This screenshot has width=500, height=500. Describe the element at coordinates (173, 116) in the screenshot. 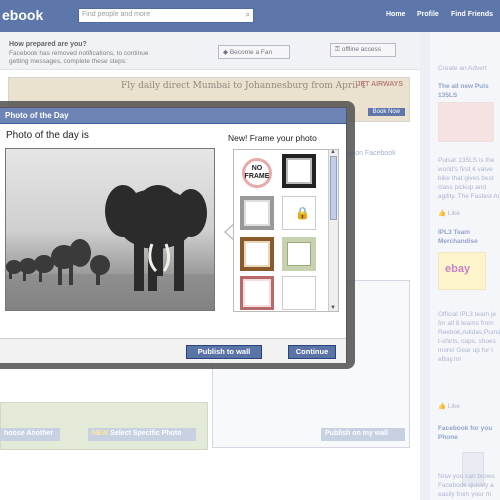

I see `dialog-title: Photo of the Day` at that location.